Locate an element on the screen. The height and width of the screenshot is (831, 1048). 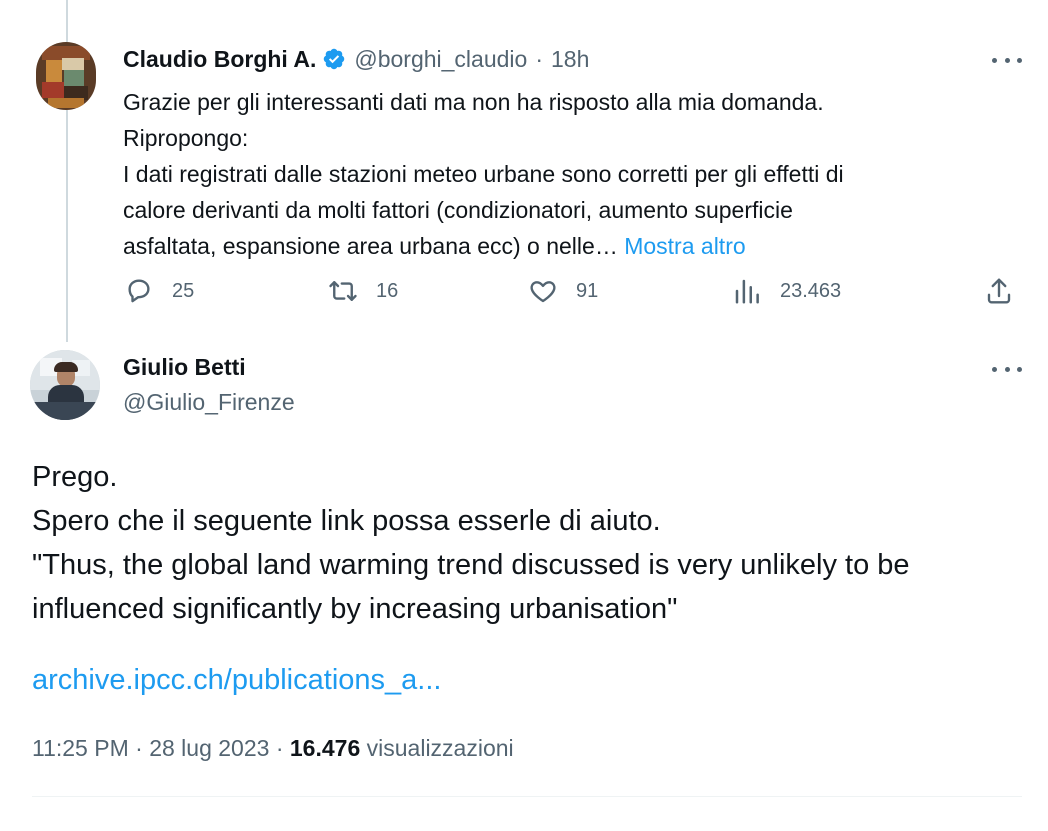
author-name: Claudio Borghi A. is located at coordinates (219, 59).